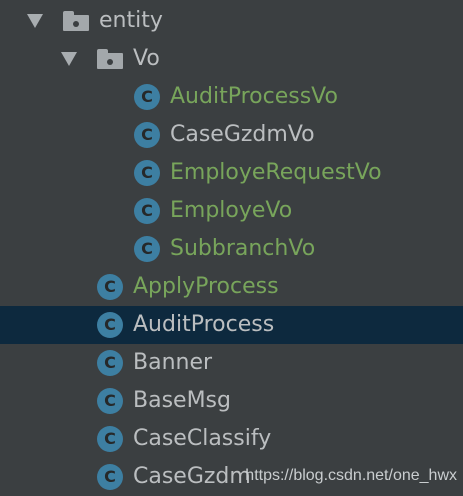 Image resolution: width=463 pixels, height=496 pixels. I want to click on tree-item: C Banner, so click(231, 363).